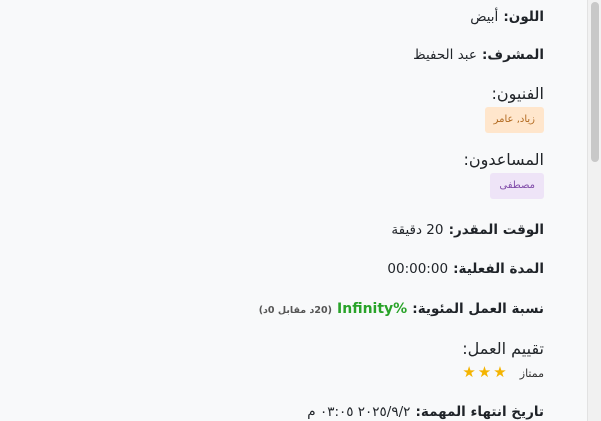 Image resolution: width=601 pixels, height=421 pixels. I want to click on rating-label: تقييم العمل:, so click(503, 348).